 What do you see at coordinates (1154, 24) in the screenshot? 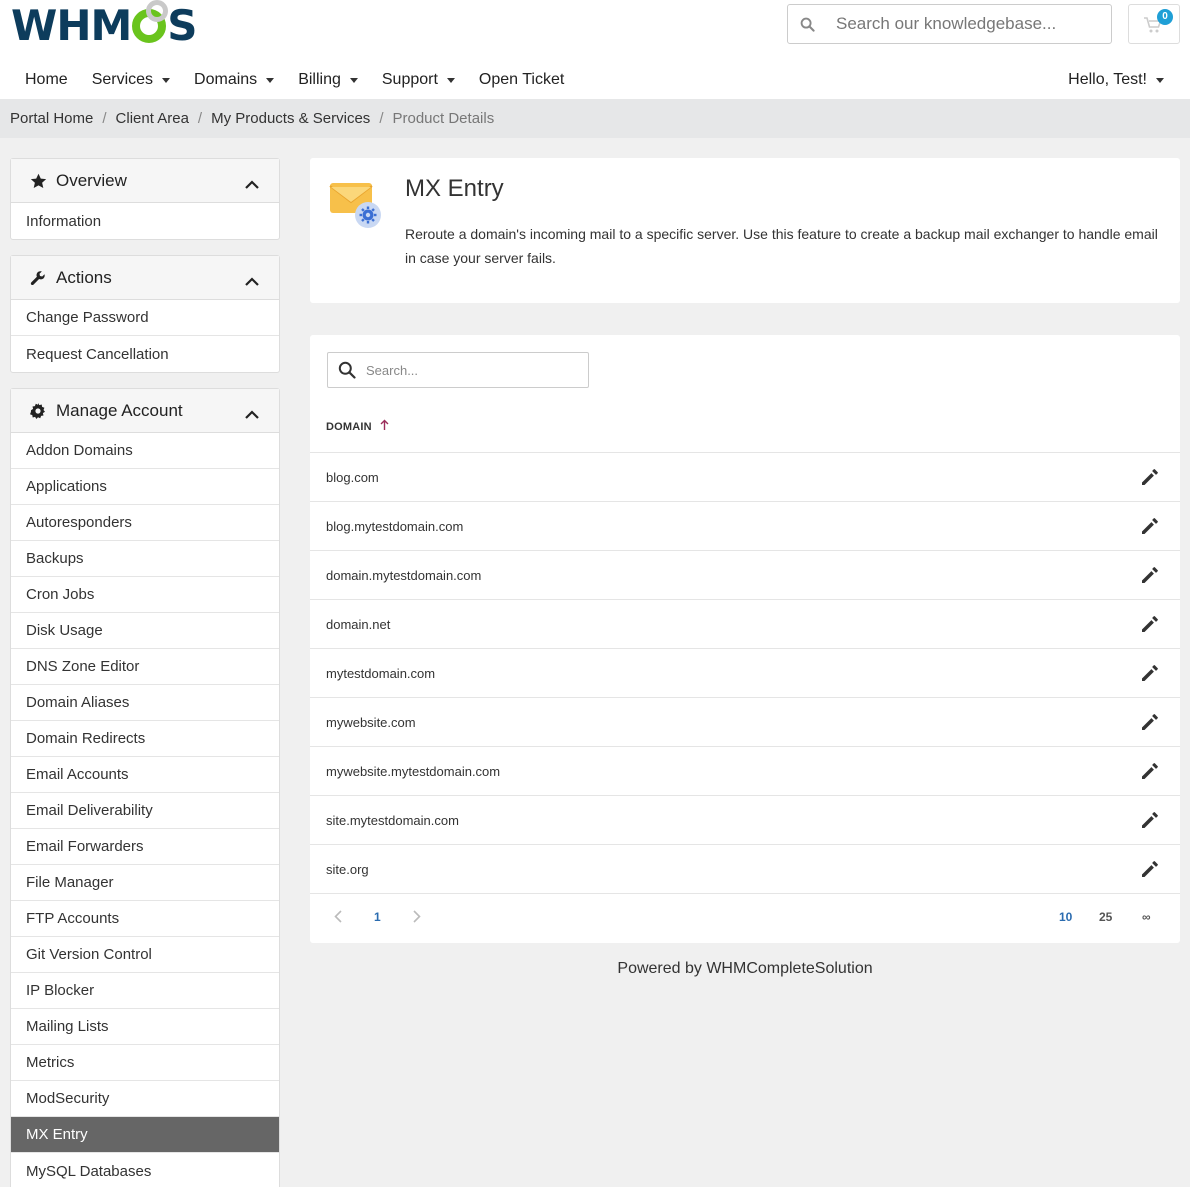
I see `cart-button: 0` at bounding box center [1154, 24].